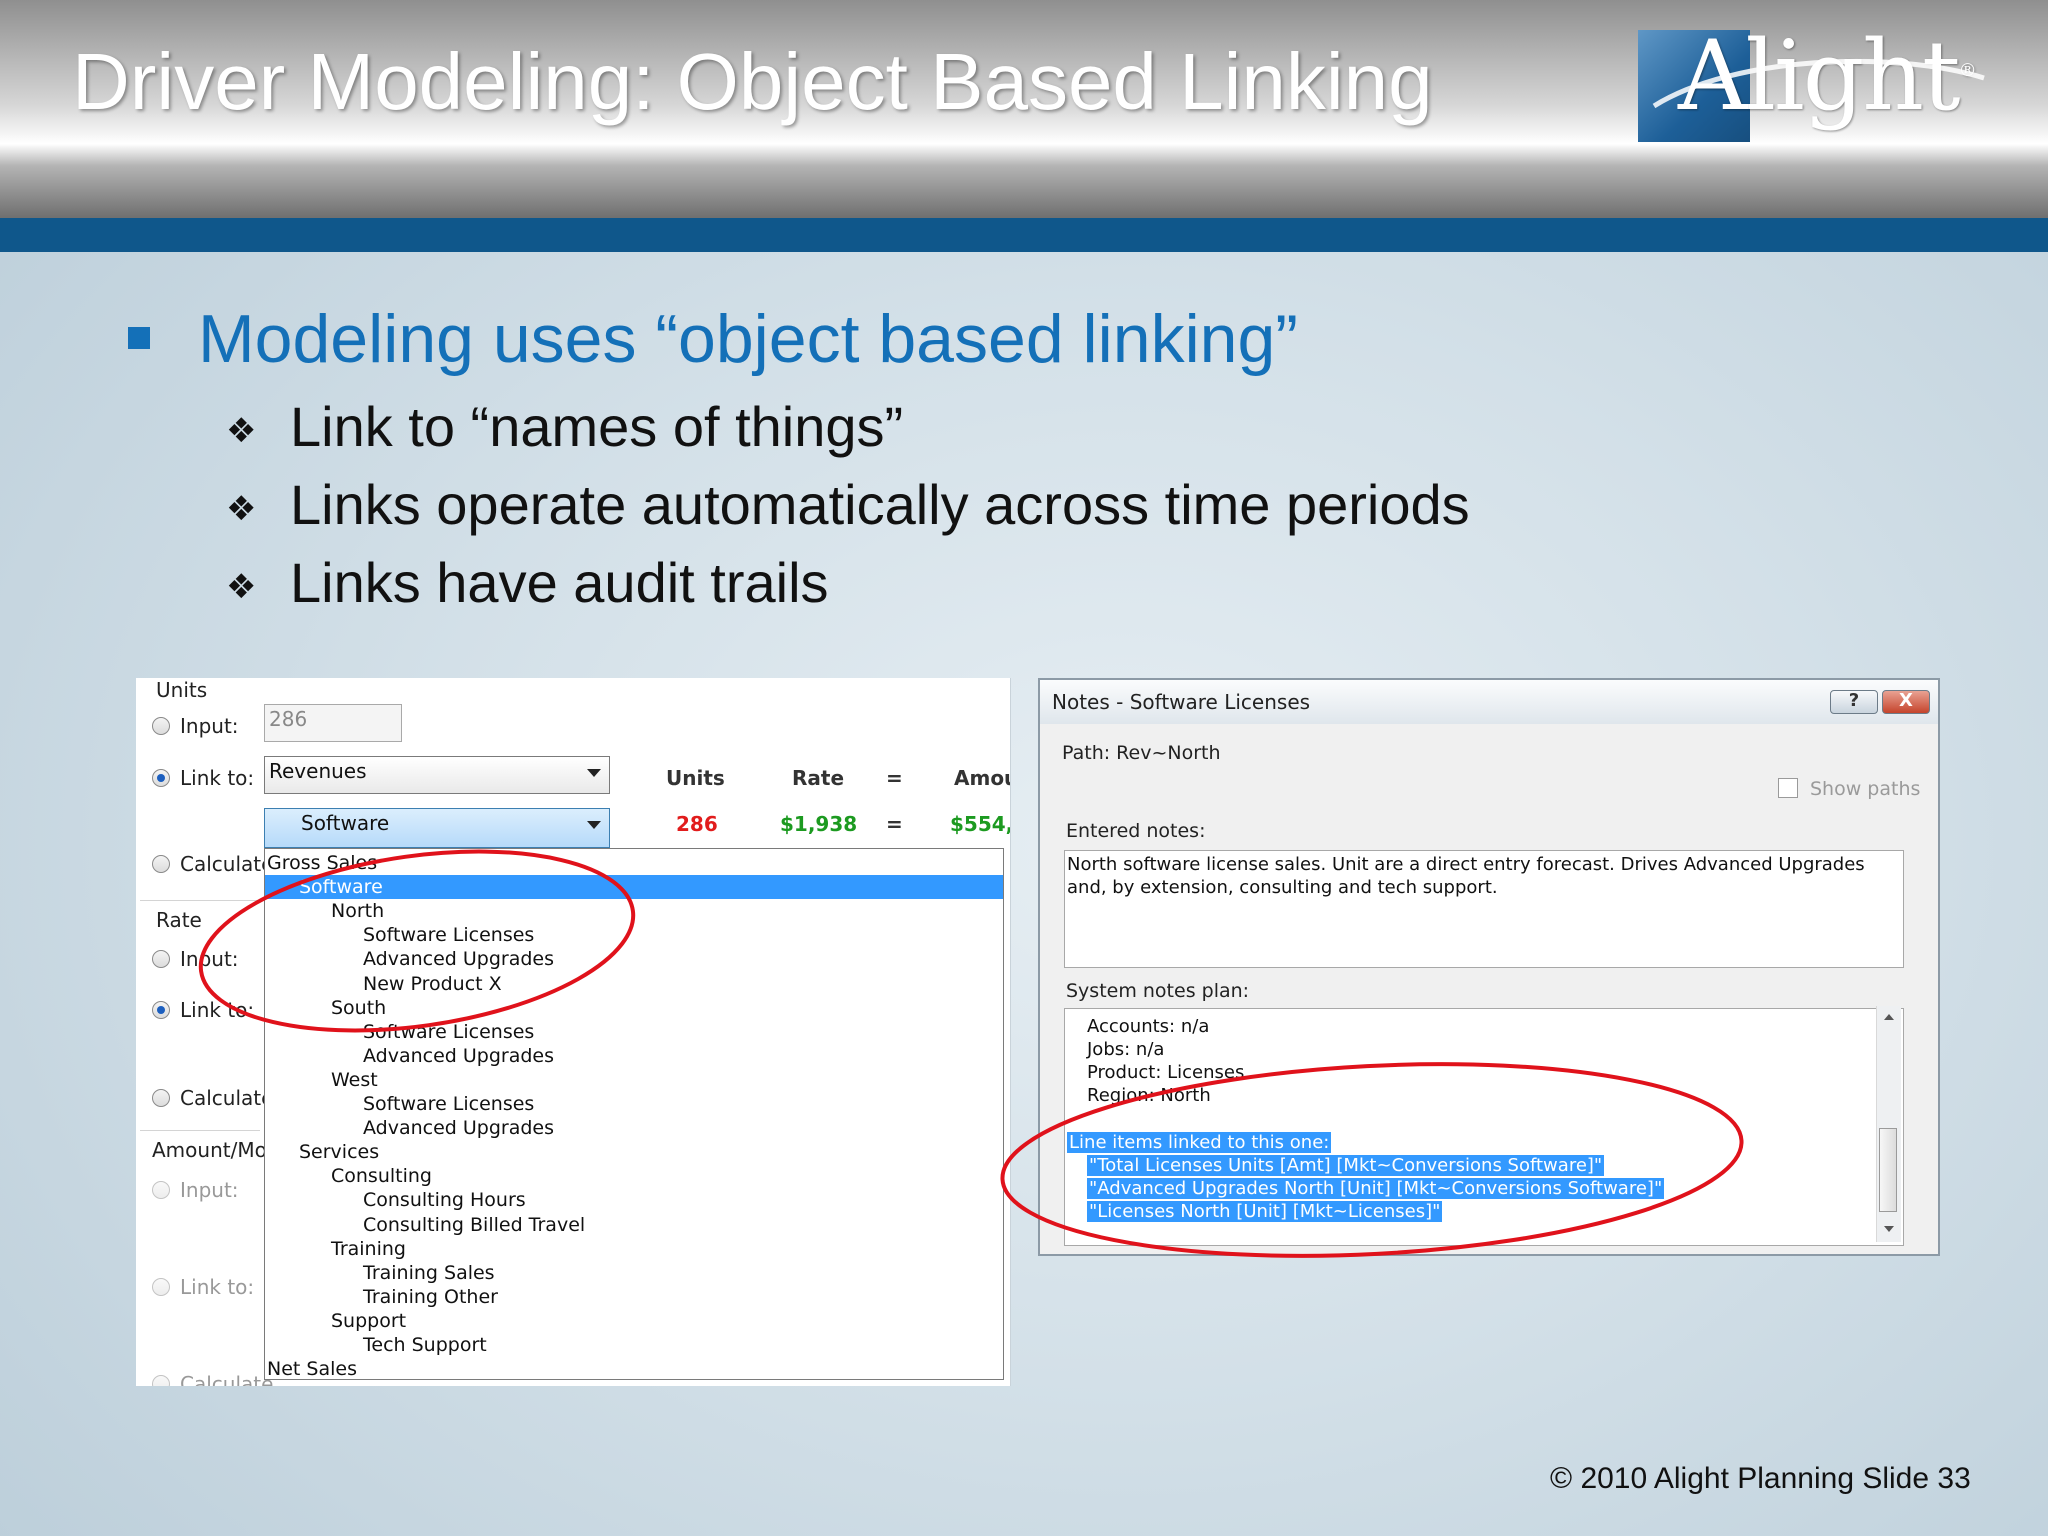 The image size is (2048, 1536). I want to click on dropdown-item: Gross Sales, so click(322, 863).